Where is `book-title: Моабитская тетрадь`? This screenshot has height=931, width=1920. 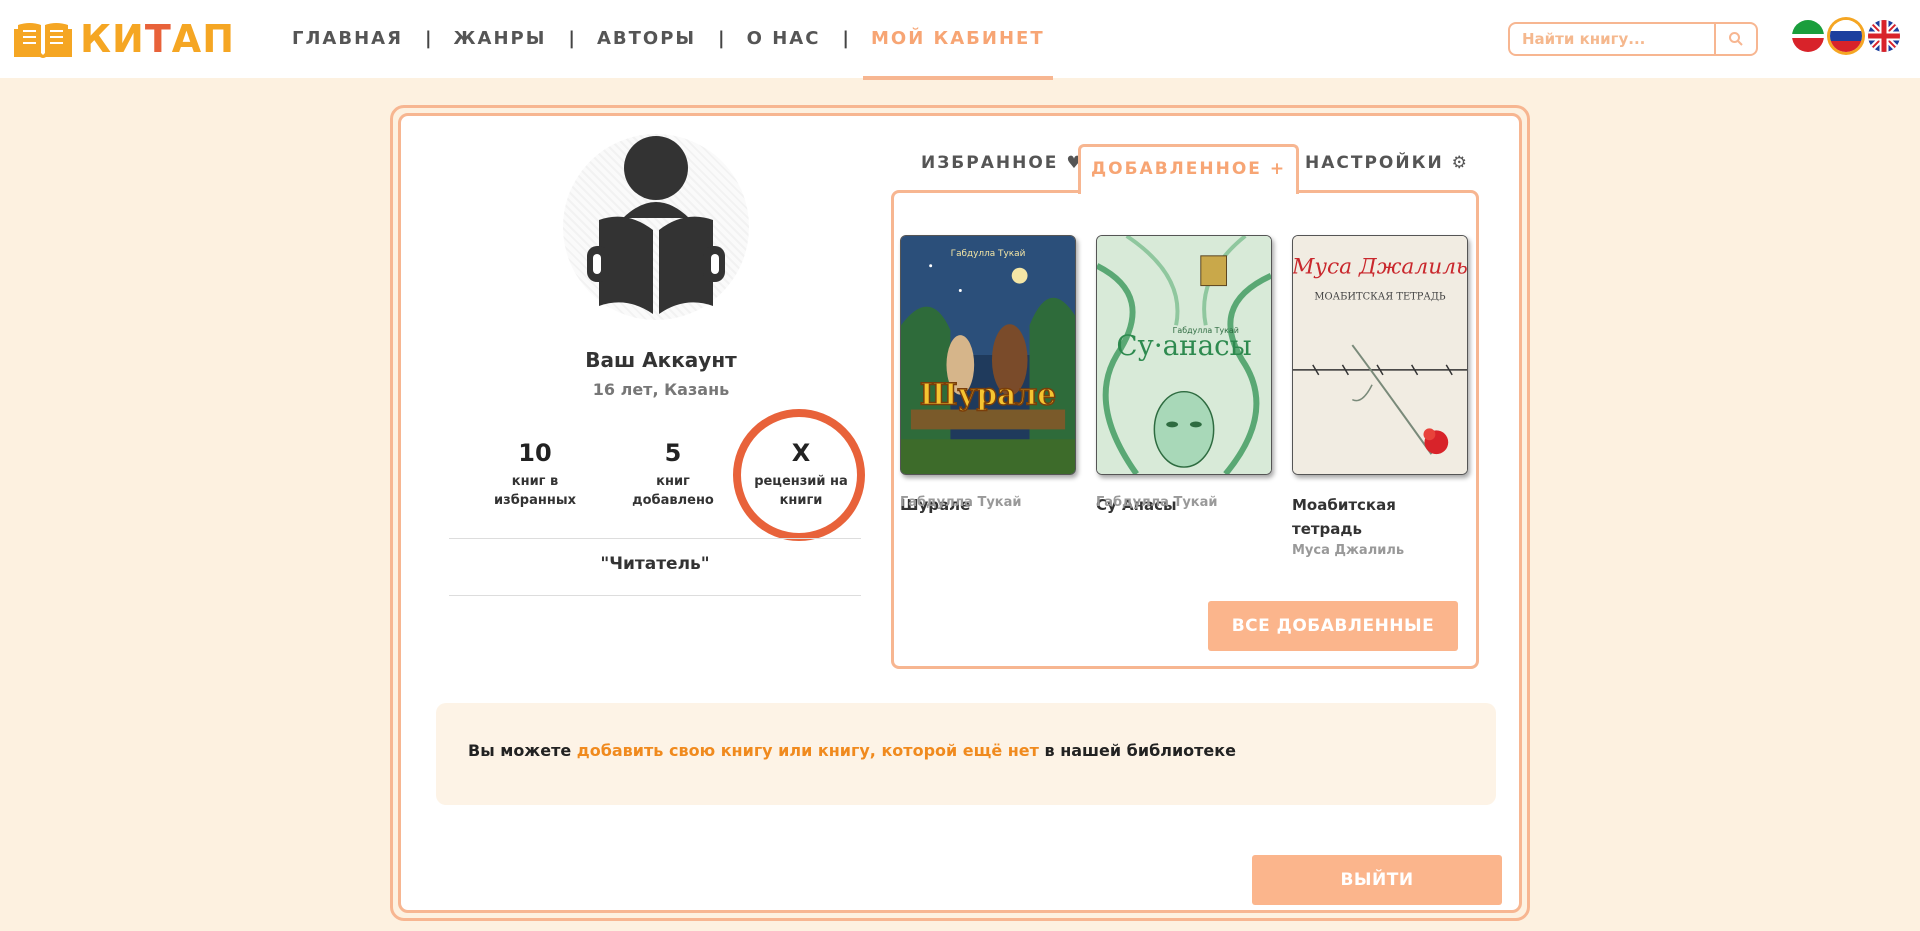 book-title: Моабитская тетрадь is located at coordinates (1380, 517).